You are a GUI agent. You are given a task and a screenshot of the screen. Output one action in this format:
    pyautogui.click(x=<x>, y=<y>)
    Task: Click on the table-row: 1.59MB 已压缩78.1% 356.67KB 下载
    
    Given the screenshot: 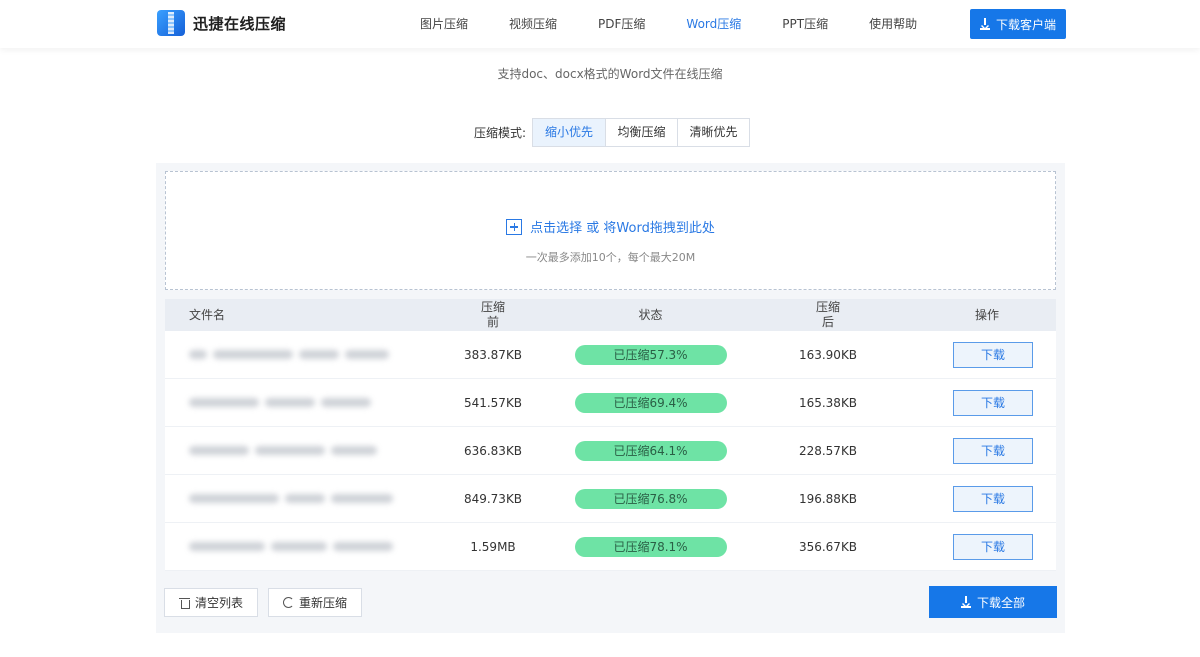 What is the action you would take?
    pyautogui.click(x=610, y=547)
    